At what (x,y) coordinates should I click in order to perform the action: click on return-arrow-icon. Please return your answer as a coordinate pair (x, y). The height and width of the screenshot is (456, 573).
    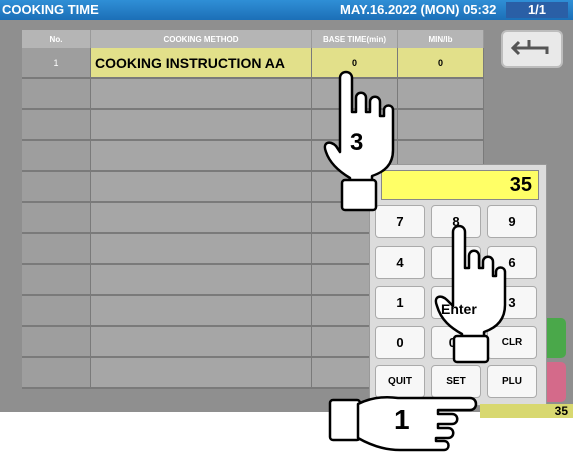
    Looking at the image, I should click on (529, 48).